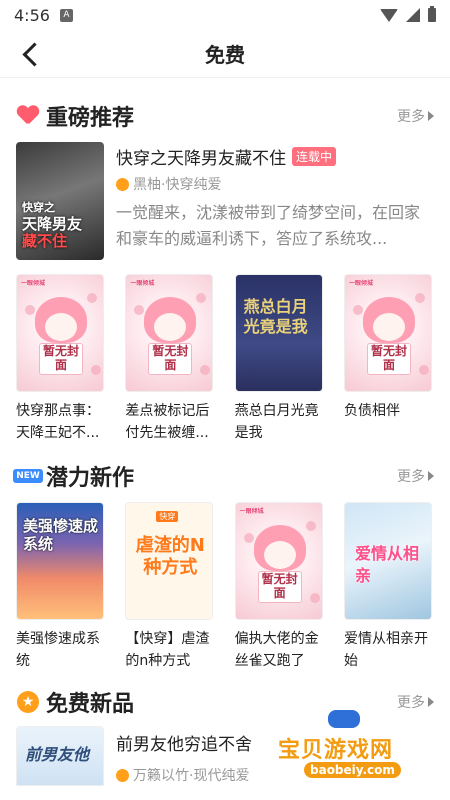  Describe the element at coordinates (276, 422) in the screenshot. I see `book-title: 燕总白月光竟是我` at that location.